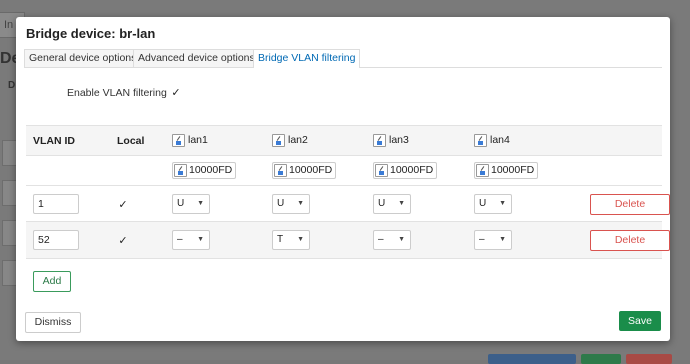  What do you see at coordinates (280, 239) in the screenshot?
I see `select-value: T` at bounding box center [280, 239].